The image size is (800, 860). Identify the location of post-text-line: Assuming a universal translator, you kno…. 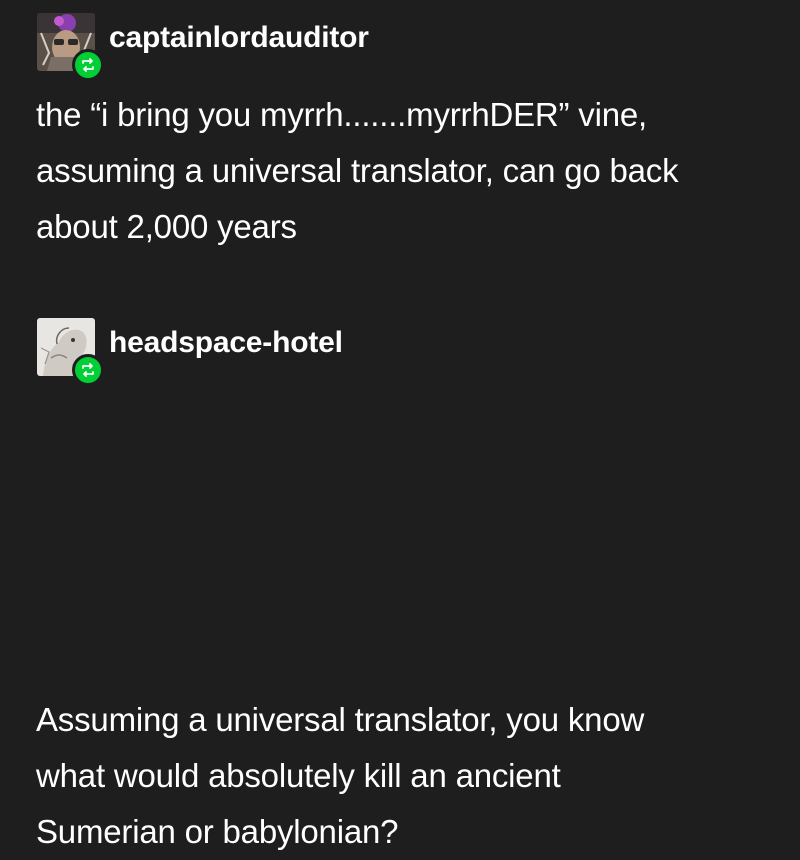
(340, 719).